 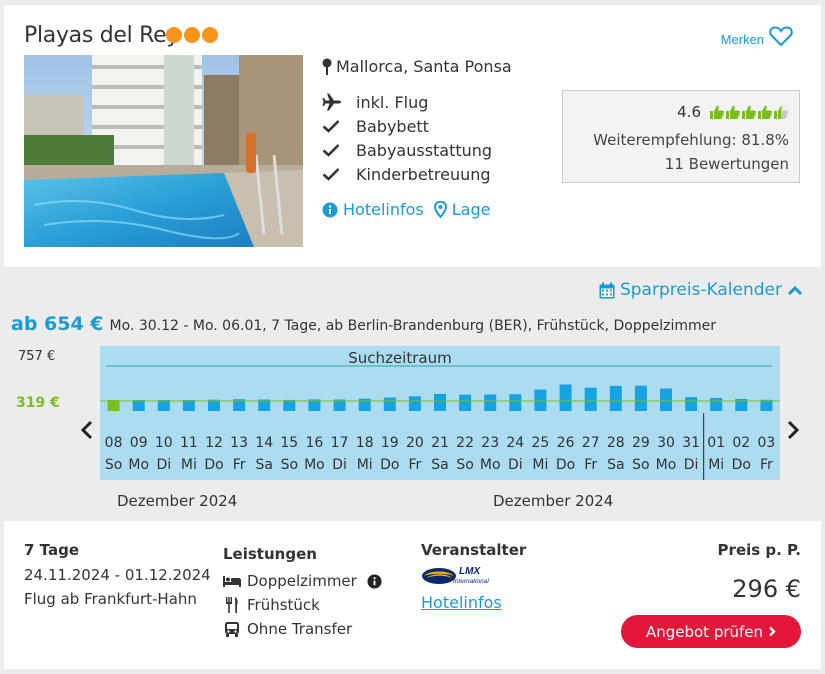 What do you see at coordinates (742, 39) in the screenshot?
I see `merken-label: Merken` at bounding box center [742, 39].